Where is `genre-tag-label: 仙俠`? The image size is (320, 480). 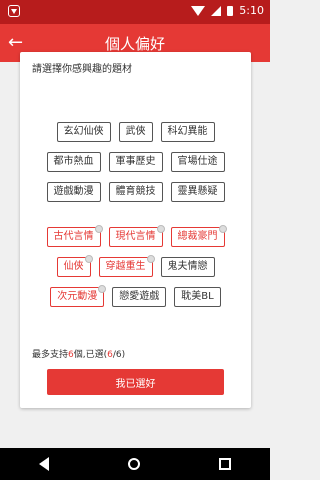 genre-tag-label: 仙俠 is located at coordinates (73, 266).